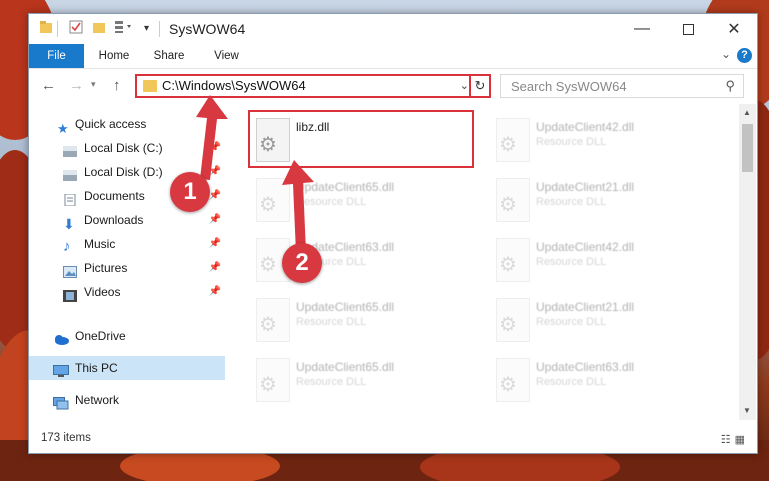 Image resolution: width=769 pixels, height=481 pixels. What do you see at coordinates (63, 128) in the screenshot?
I see `star-icon: ★` at bounding box center [63, 128].